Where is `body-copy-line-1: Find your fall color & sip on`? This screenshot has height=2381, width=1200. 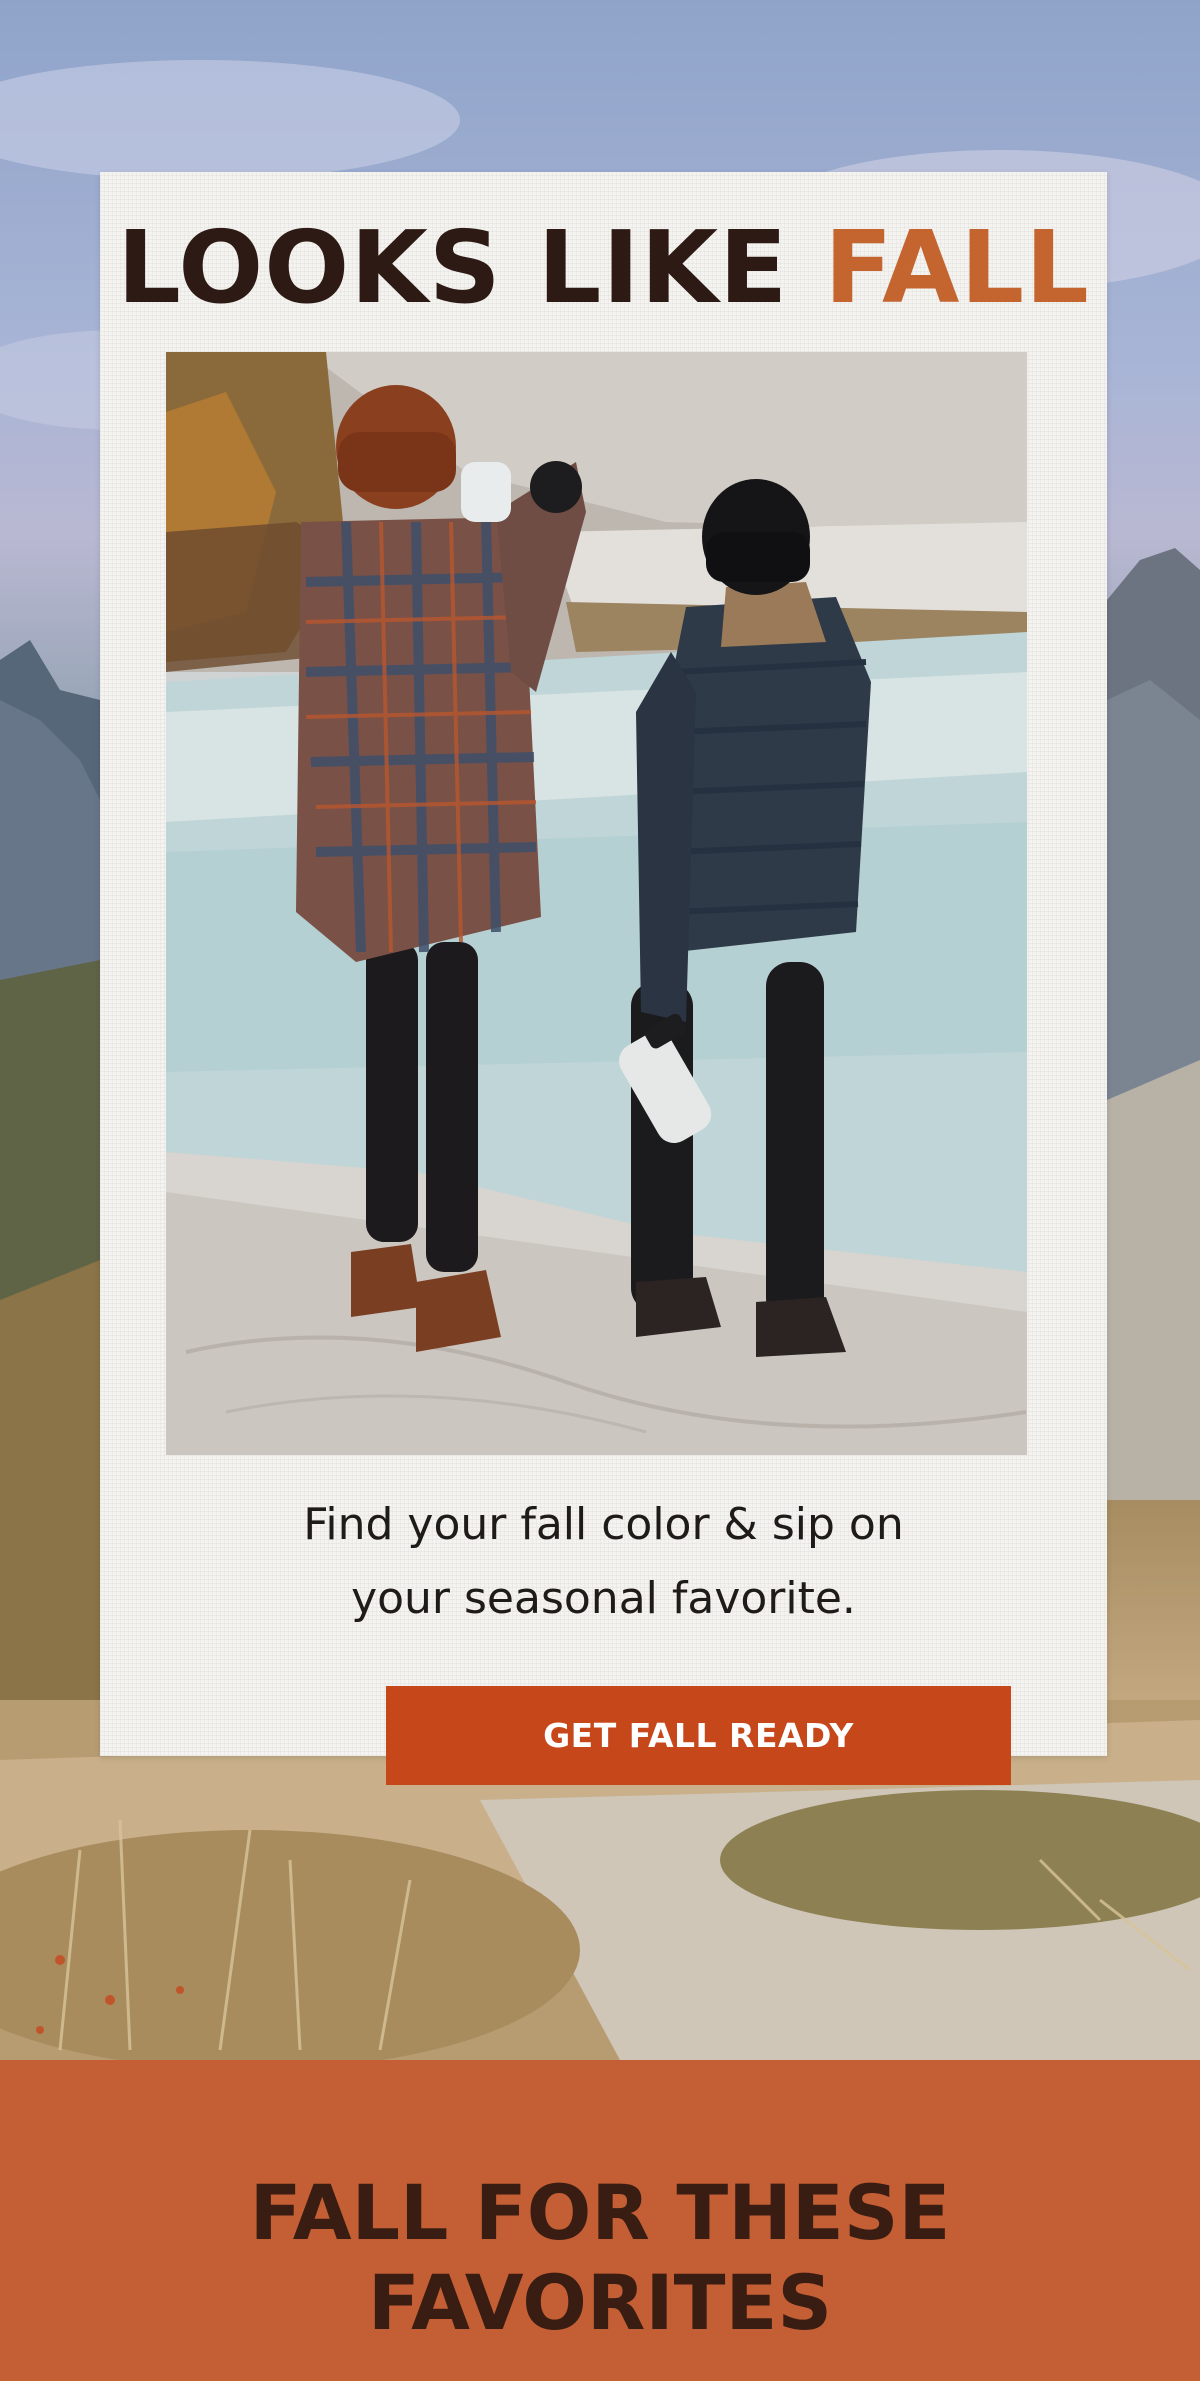
body-copy-line-1: Find your fall color & sip on is located at coordinates (603, 1524).